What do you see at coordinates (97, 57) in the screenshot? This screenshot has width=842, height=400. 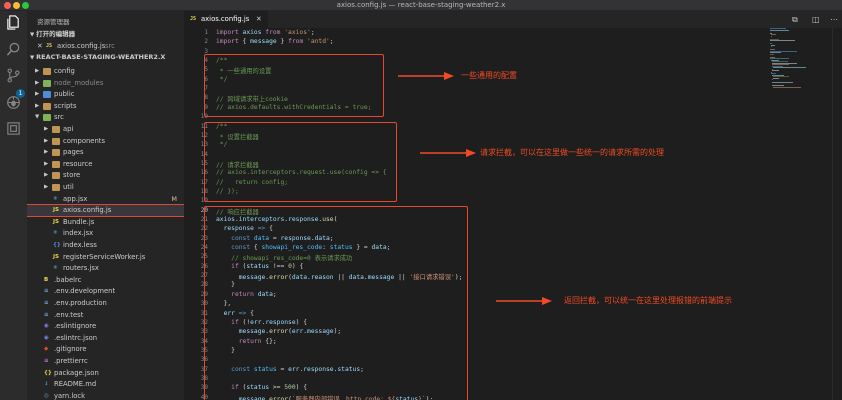 I see `project-header: ▼ REACT-BASE-STAGING-WEATHER2.X` at bounding box center [97, 57].